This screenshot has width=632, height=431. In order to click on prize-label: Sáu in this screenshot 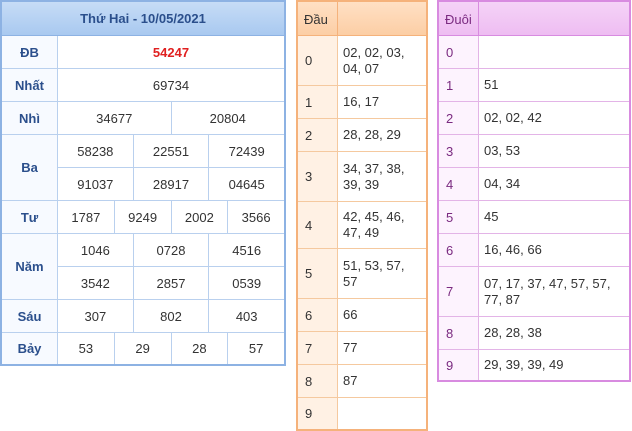, I will do `click(30, 316)`.